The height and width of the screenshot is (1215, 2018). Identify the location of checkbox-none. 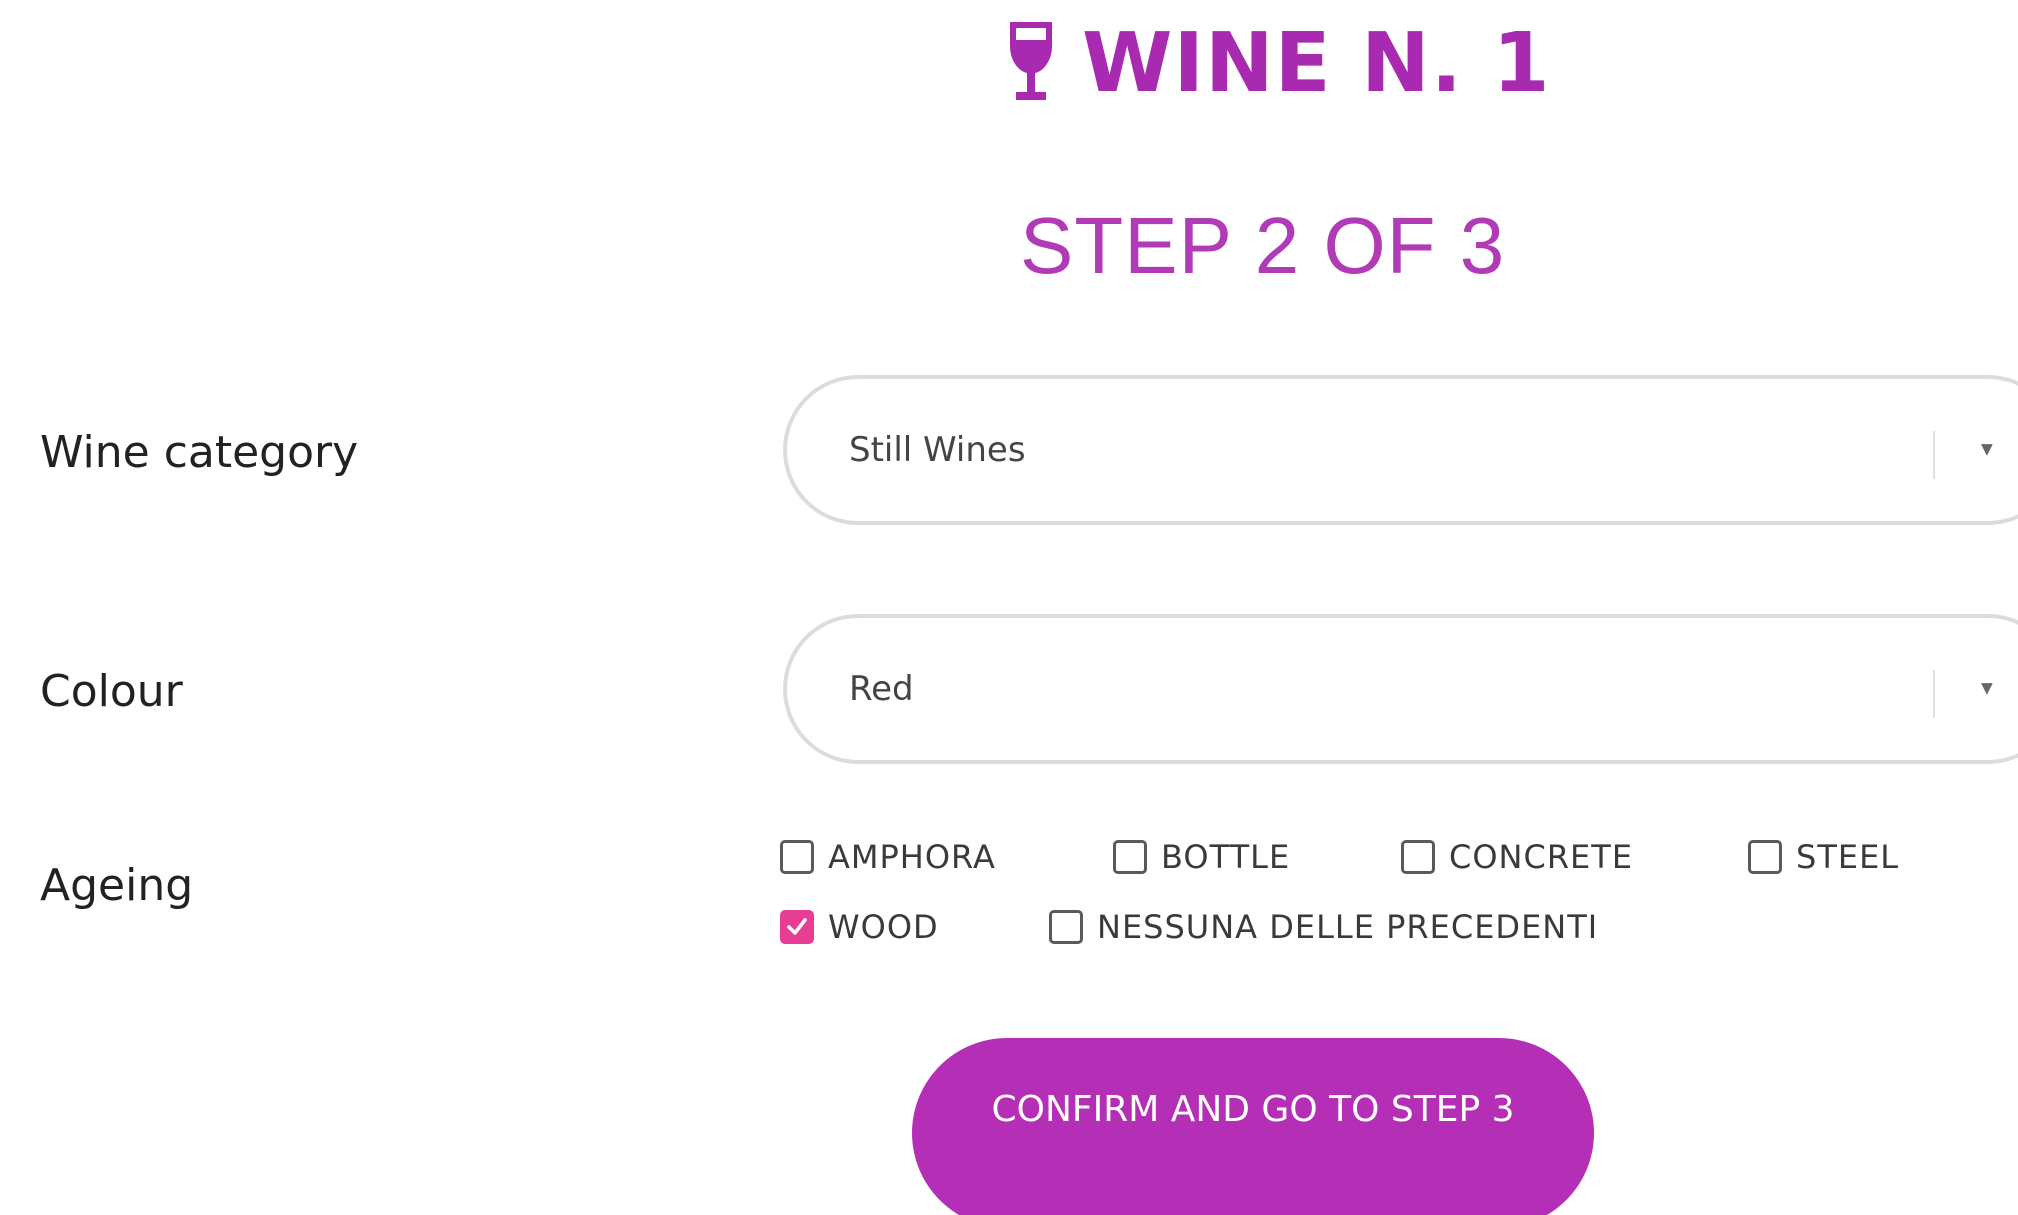
(1066, 927).